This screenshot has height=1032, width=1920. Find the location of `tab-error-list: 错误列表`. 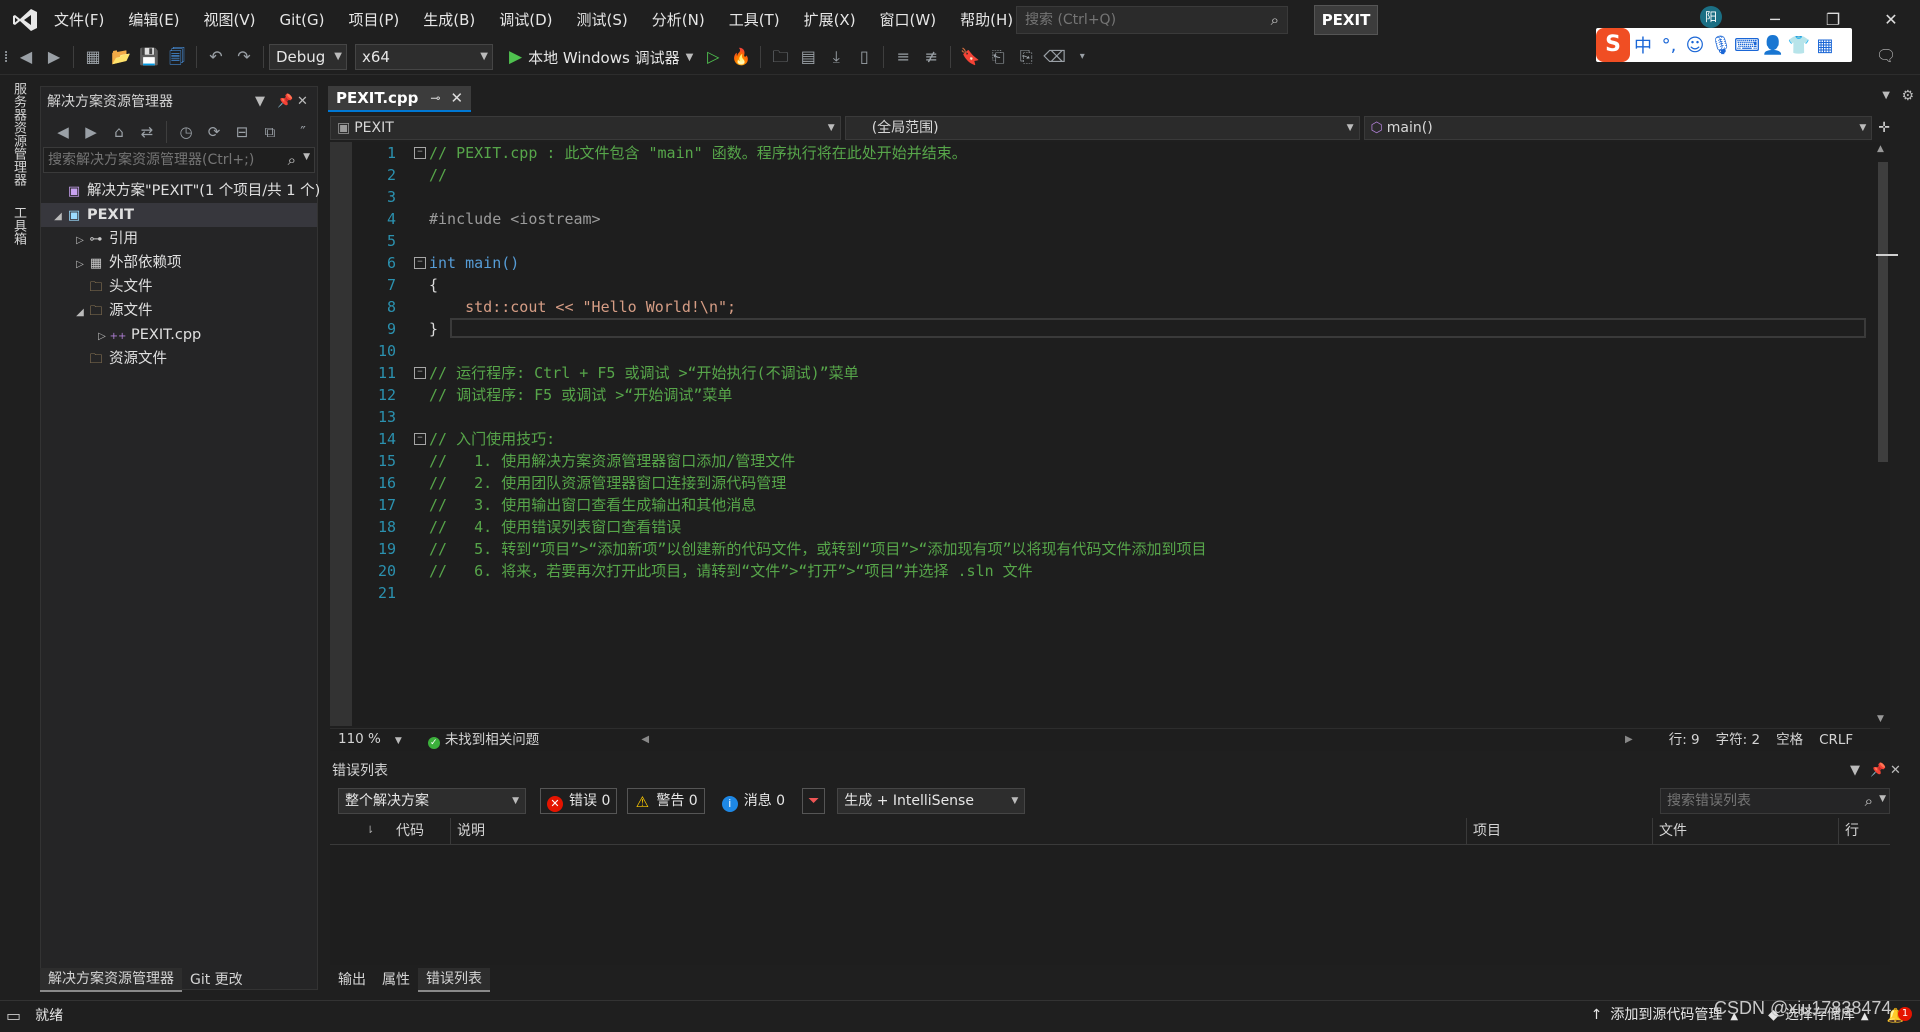

tab-error-list: 错误列表 is located at coordinates (454, 980).